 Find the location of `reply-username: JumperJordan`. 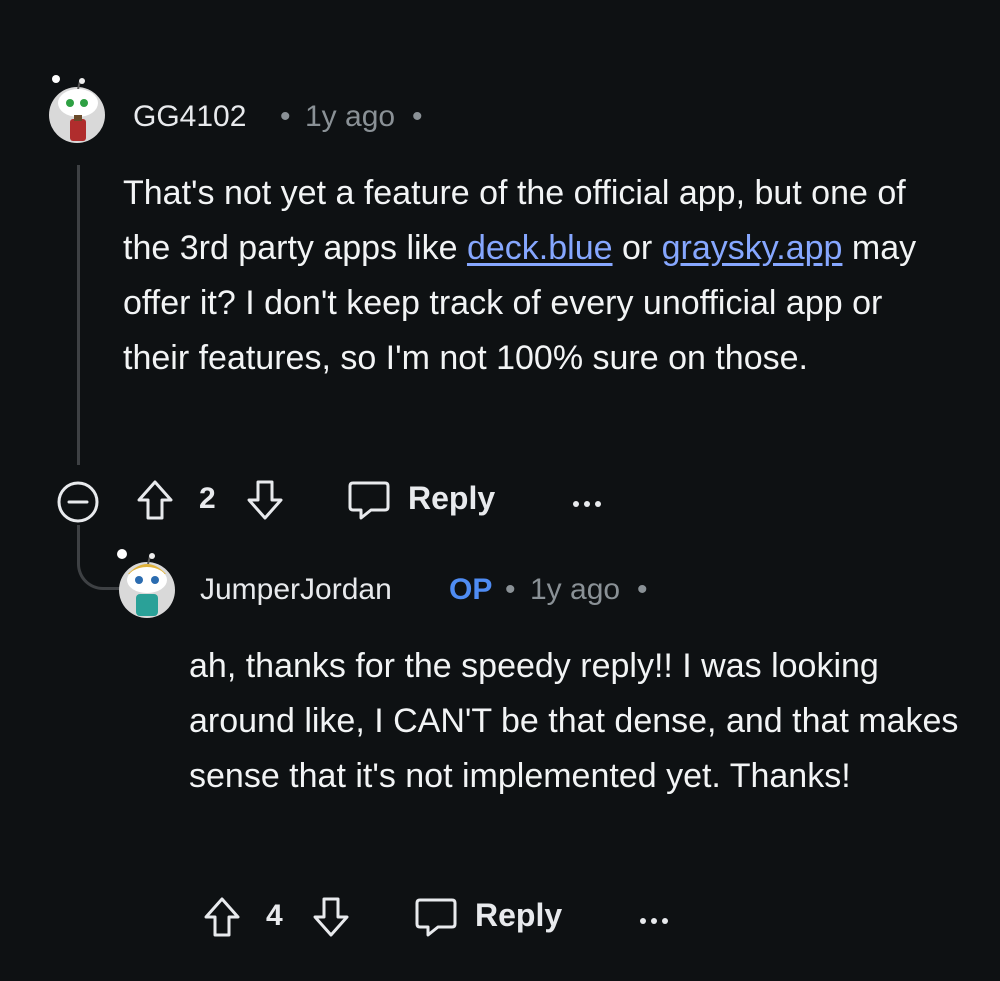

reply-username: JumperJordan is located at coordinates (296, 590).